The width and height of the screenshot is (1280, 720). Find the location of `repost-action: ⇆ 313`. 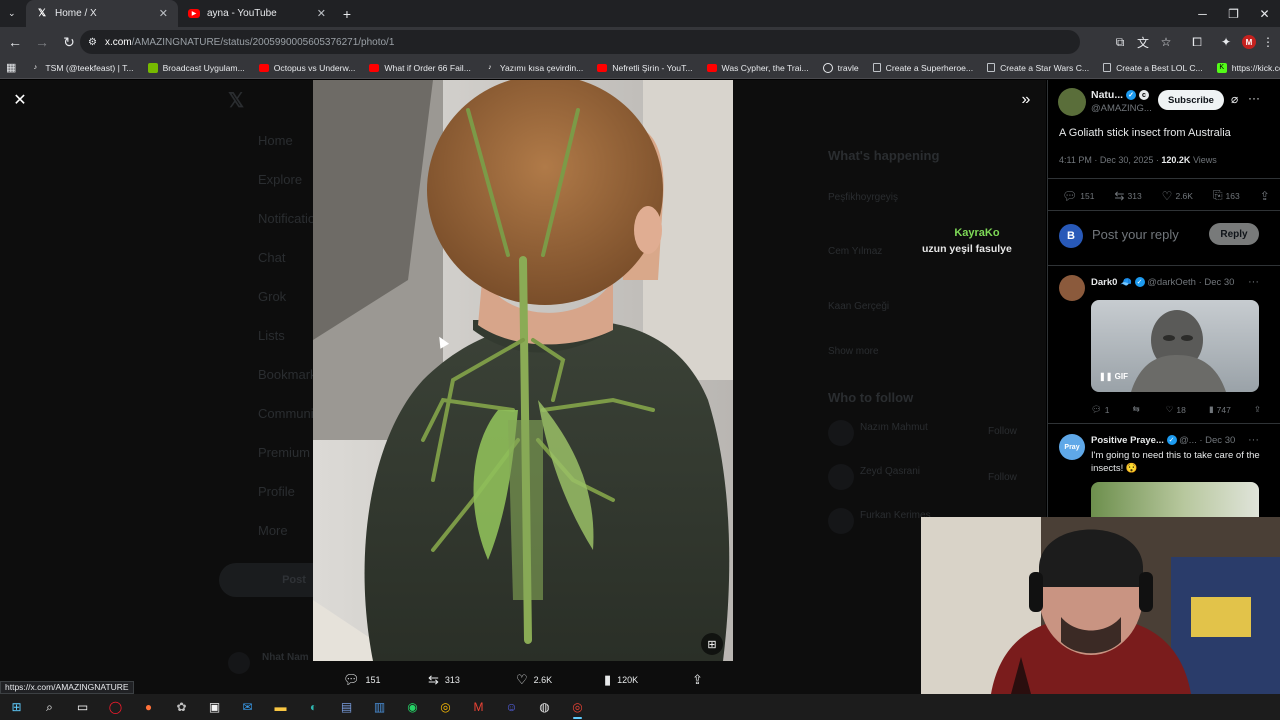

repost-action: ⇆ 313 is located at coordinates (444, 680).